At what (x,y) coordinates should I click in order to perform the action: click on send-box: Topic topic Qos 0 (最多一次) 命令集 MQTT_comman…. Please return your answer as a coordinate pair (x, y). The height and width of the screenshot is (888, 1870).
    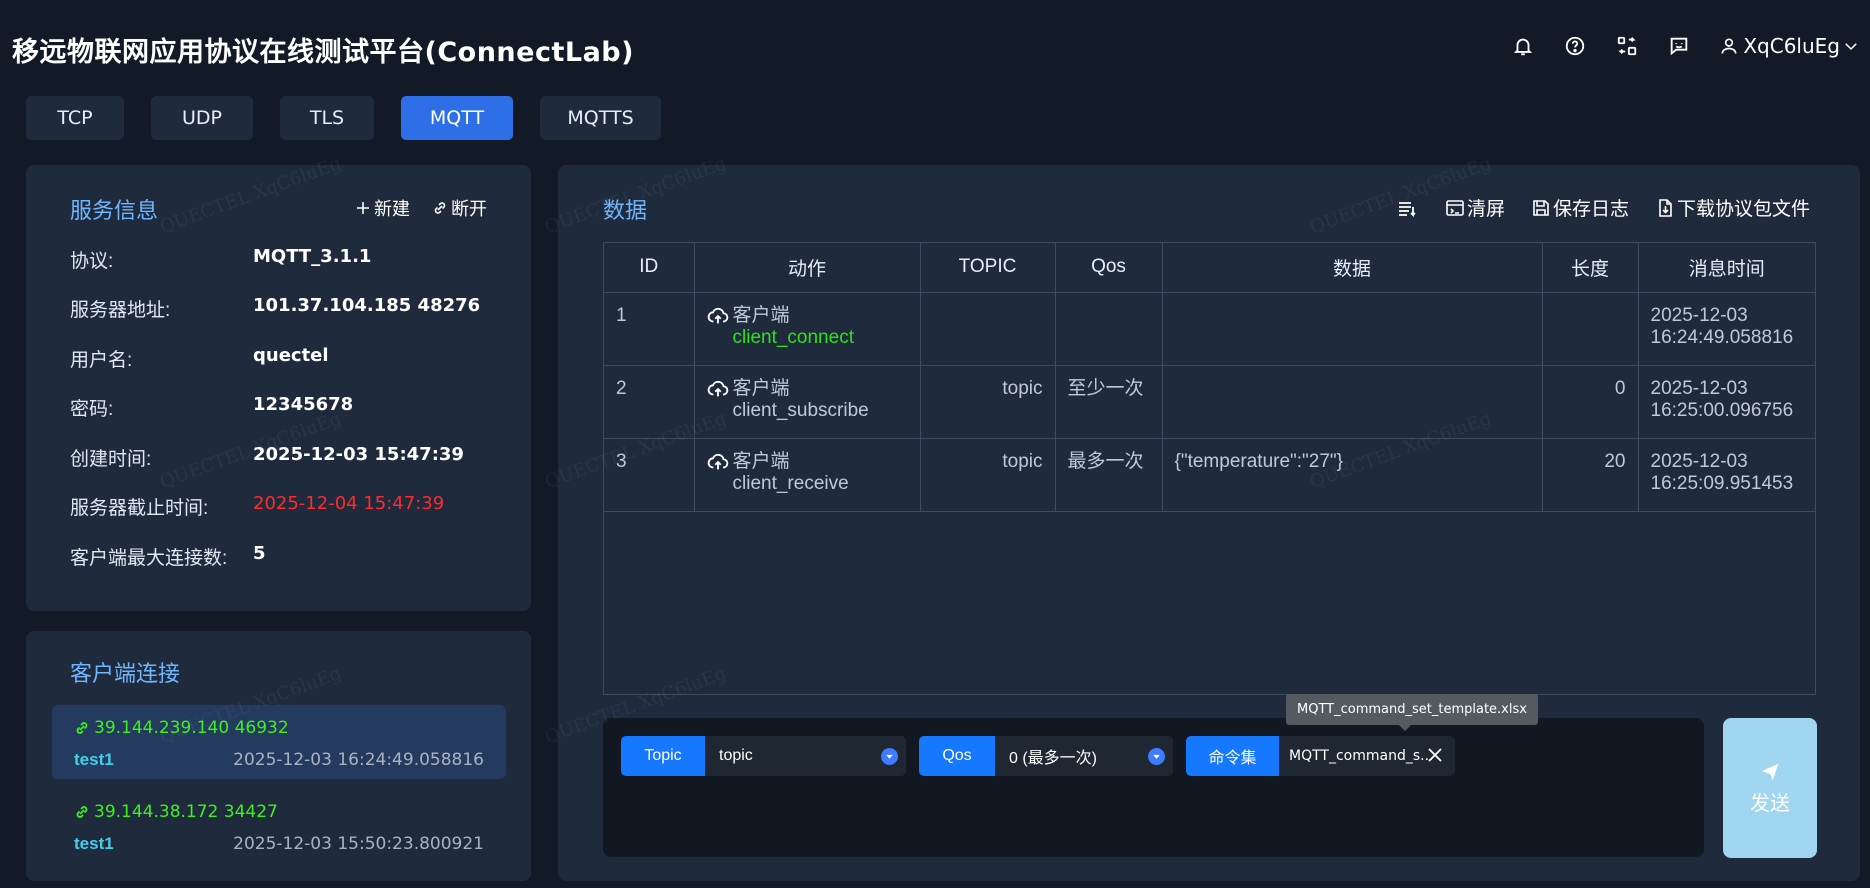
    Looking at the image, I should click on (1153, 775).